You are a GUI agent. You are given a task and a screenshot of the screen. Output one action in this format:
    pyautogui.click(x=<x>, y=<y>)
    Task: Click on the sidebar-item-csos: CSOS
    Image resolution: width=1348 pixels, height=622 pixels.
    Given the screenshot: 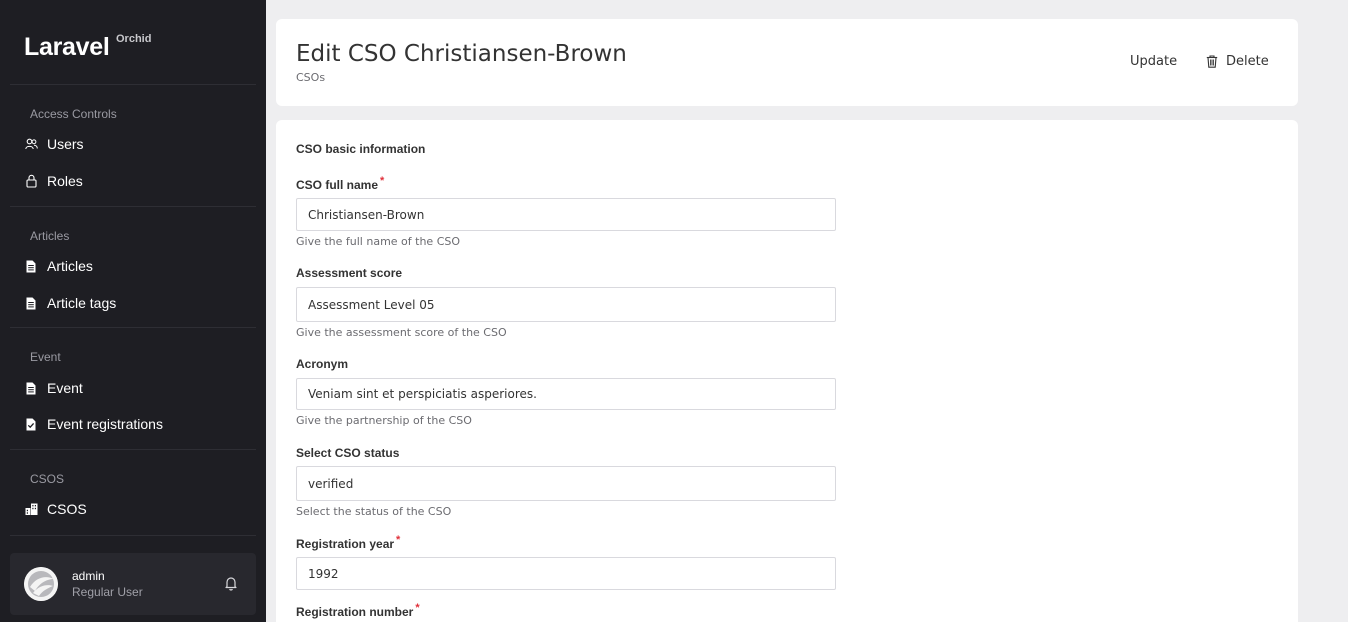 What is the action you would take?
    pyautogui.click(x=133, y=509)
    